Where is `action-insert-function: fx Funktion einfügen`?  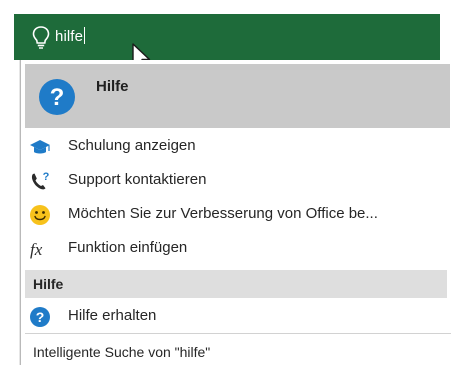 action-insert-function: fx Funktion einfügen is located at coordinates (237, 248).